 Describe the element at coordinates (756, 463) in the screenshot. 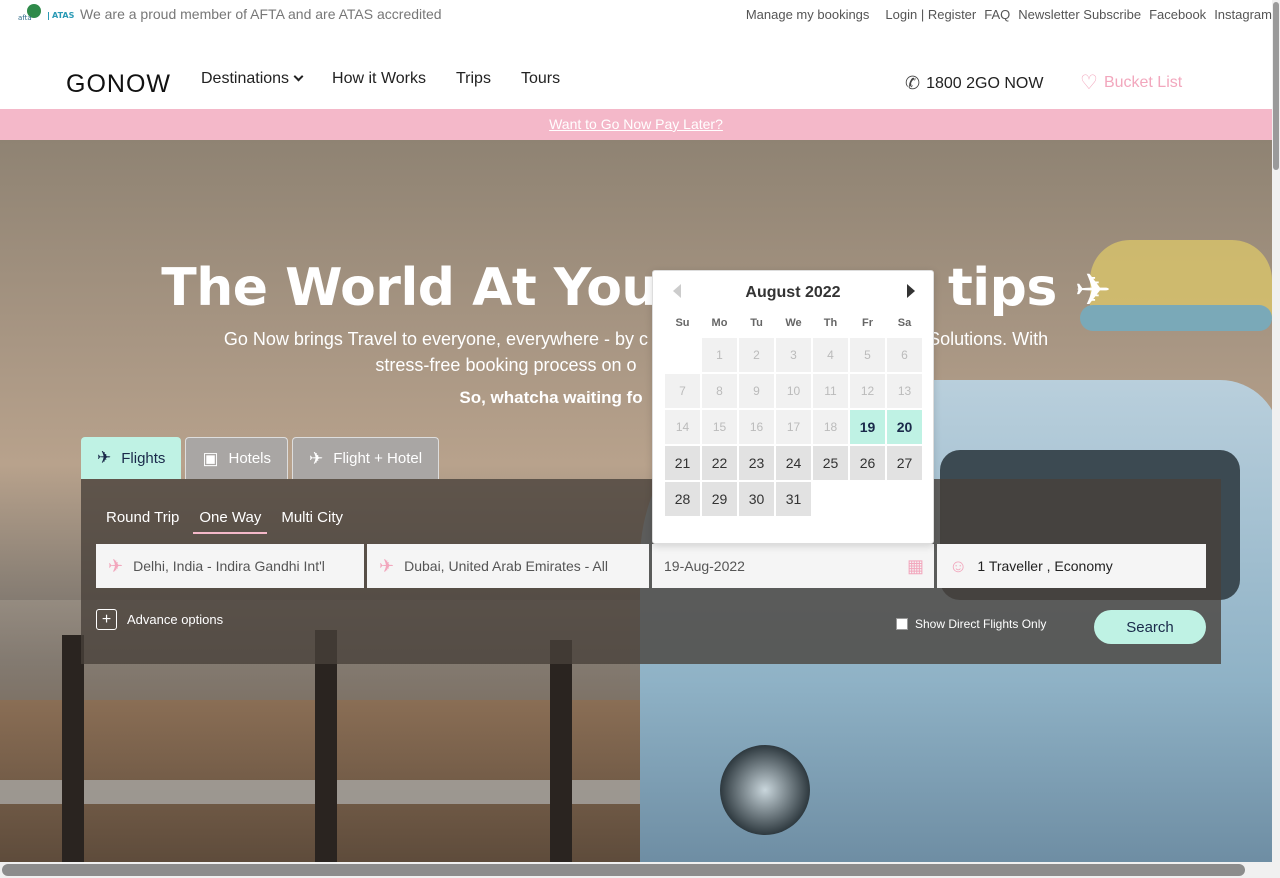

I see `day-cell: 23` at that location.